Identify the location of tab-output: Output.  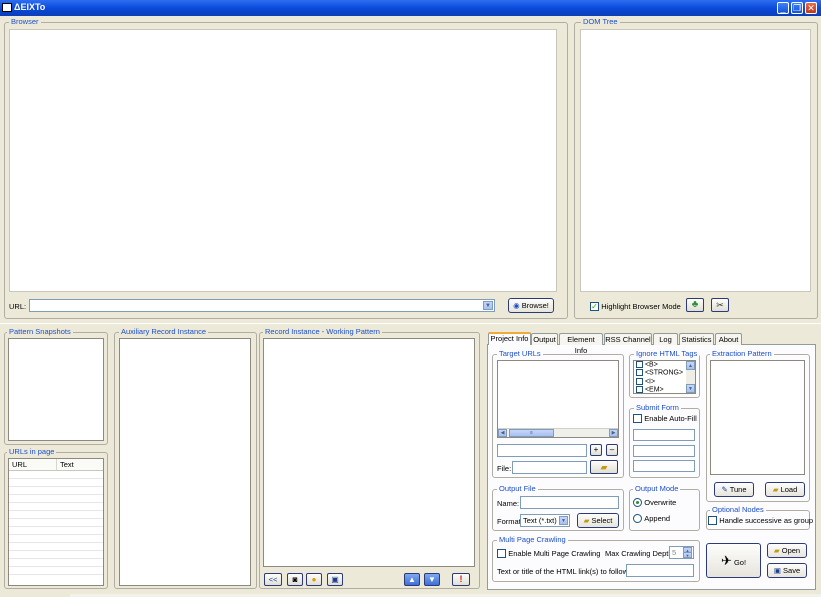
(544, 339).